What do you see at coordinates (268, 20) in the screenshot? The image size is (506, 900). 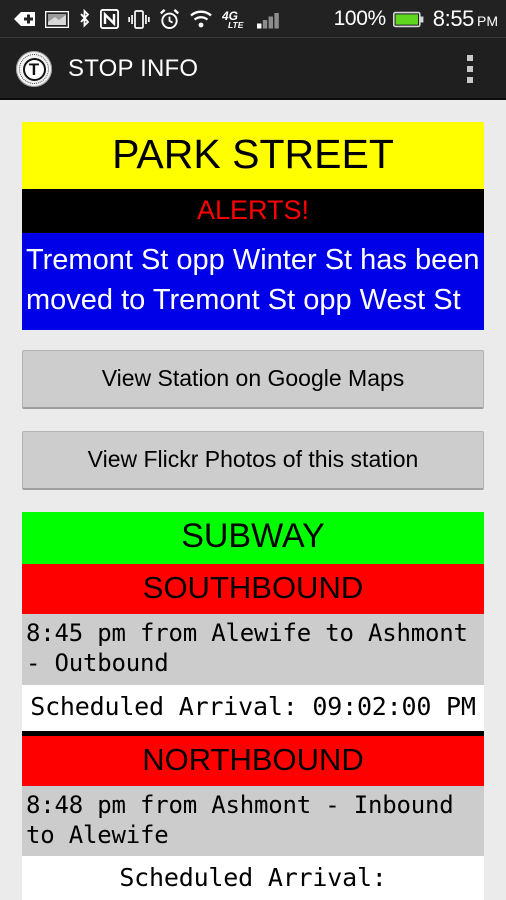 I see `cell-signal-icon` at bounding box center [268, 20].